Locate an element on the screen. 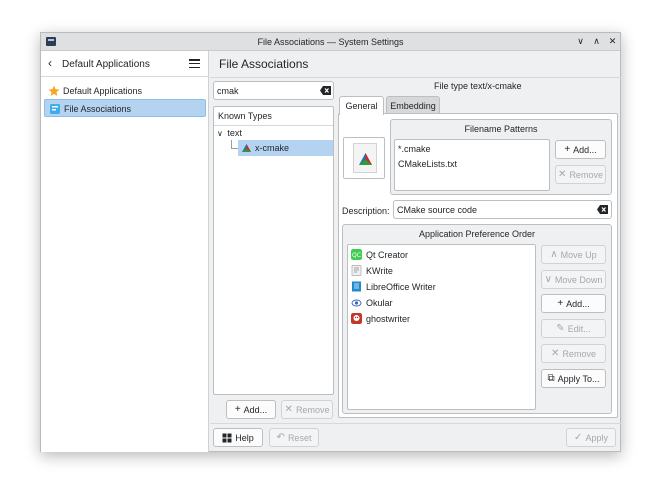 The width and height of the screenshot is (661, 500). reset-button: ↶ Reset is located at coordinates (294, 437).